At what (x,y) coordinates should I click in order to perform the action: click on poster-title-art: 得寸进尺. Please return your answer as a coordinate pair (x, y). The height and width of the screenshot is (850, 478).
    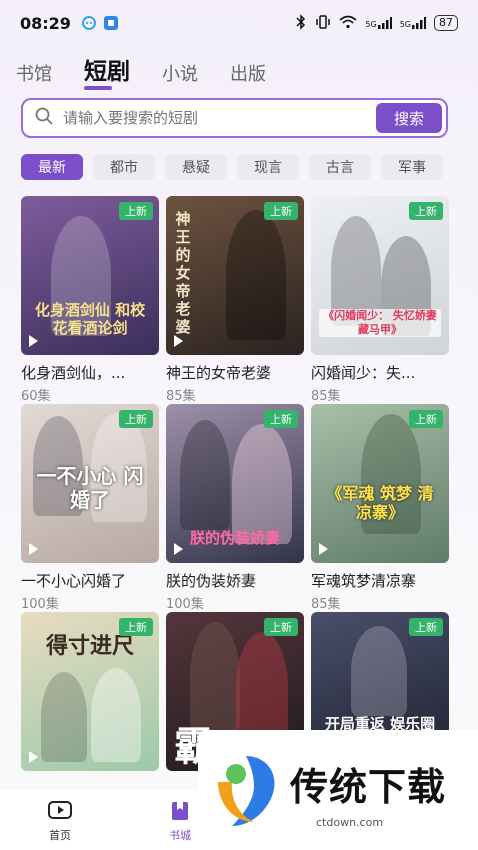
    Looking at the image, I should click on (89, 646).